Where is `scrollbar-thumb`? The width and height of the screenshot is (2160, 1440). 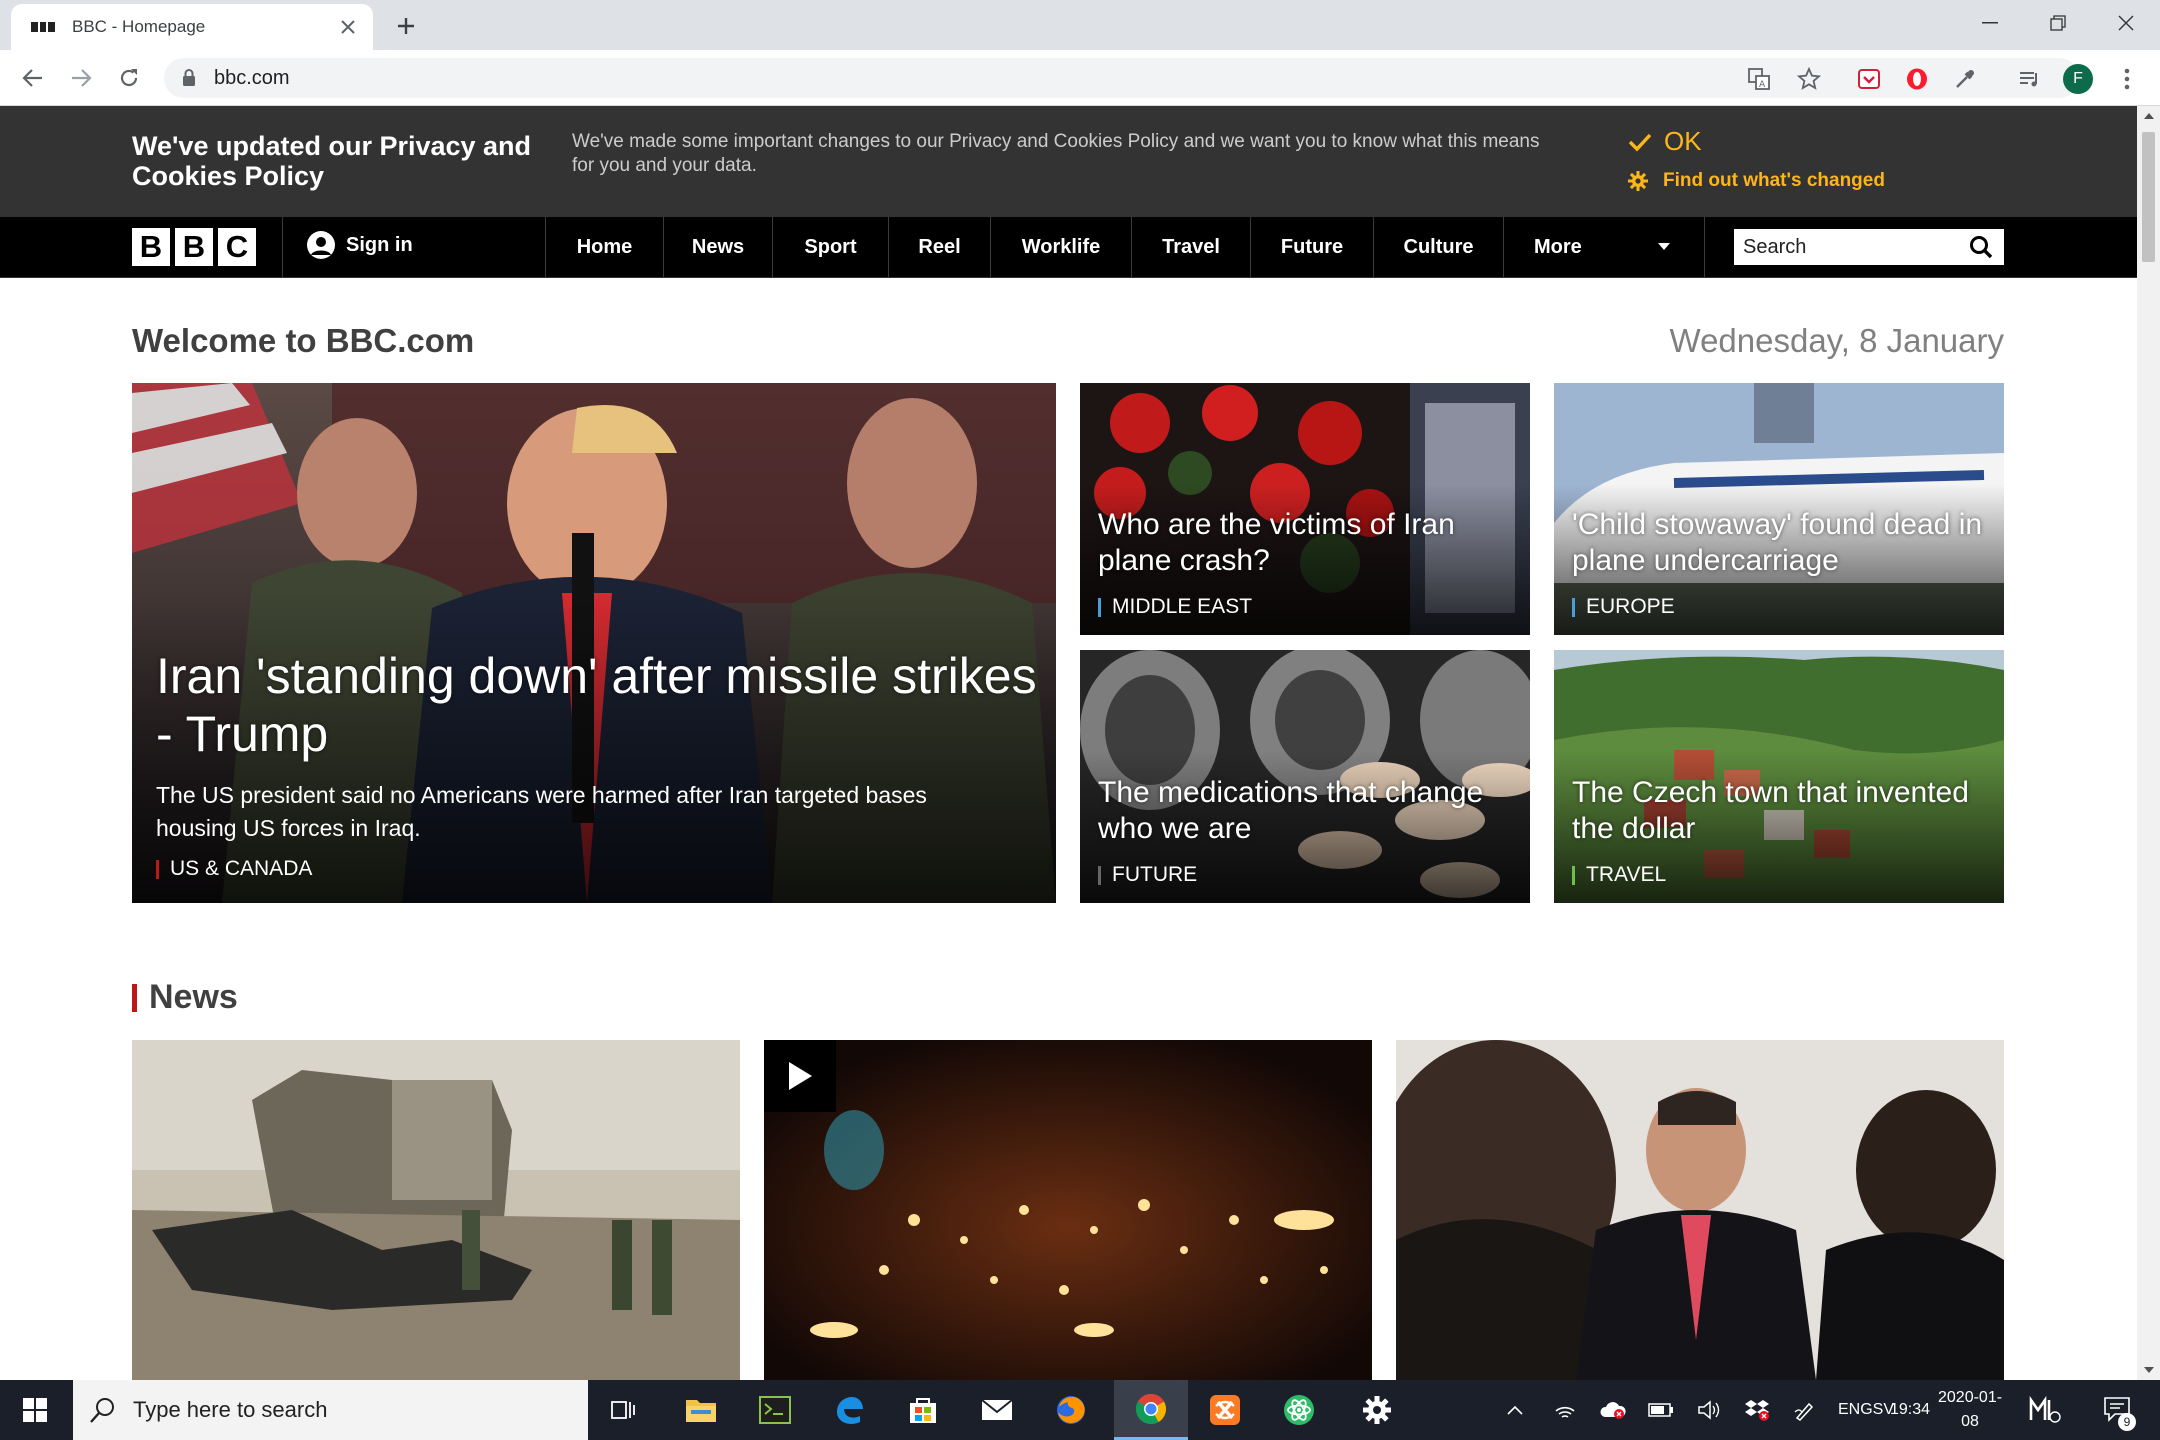 scrollbar-thumb is located at coordinates (2148, 197).